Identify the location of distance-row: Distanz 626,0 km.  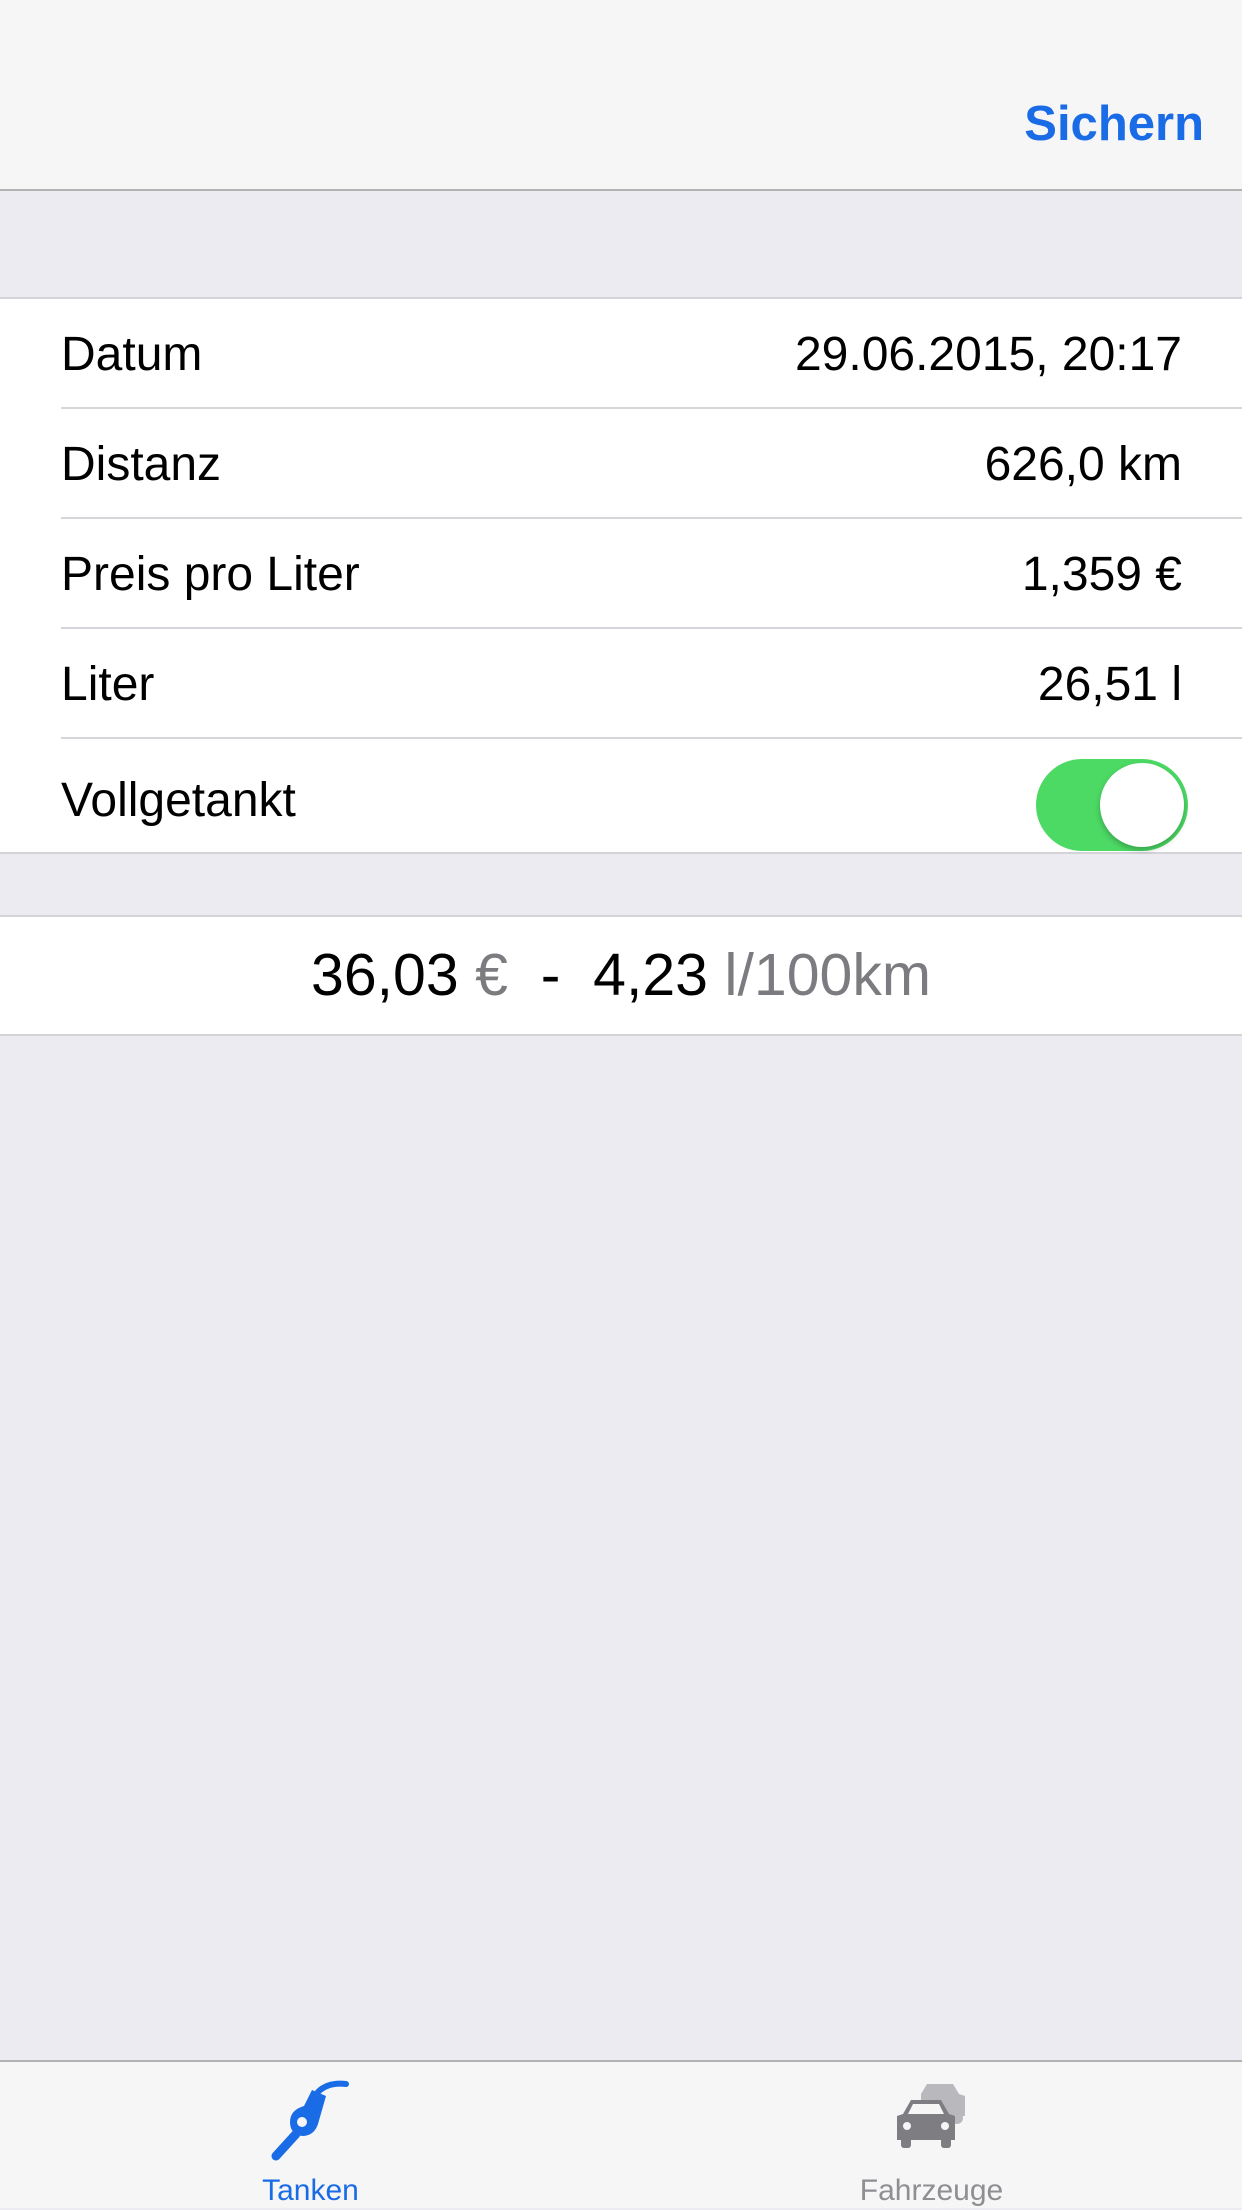
(621, 464).